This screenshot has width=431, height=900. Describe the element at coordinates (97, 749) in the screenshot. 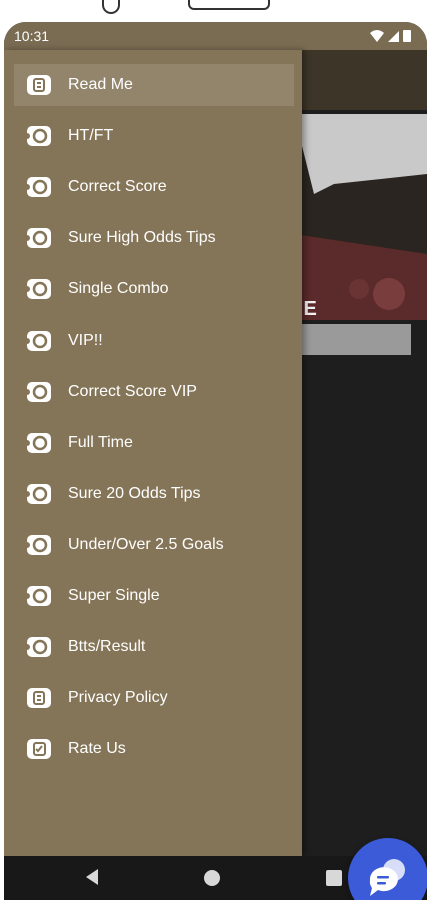

I see `drawer-item-label: Rate Us` at that location.